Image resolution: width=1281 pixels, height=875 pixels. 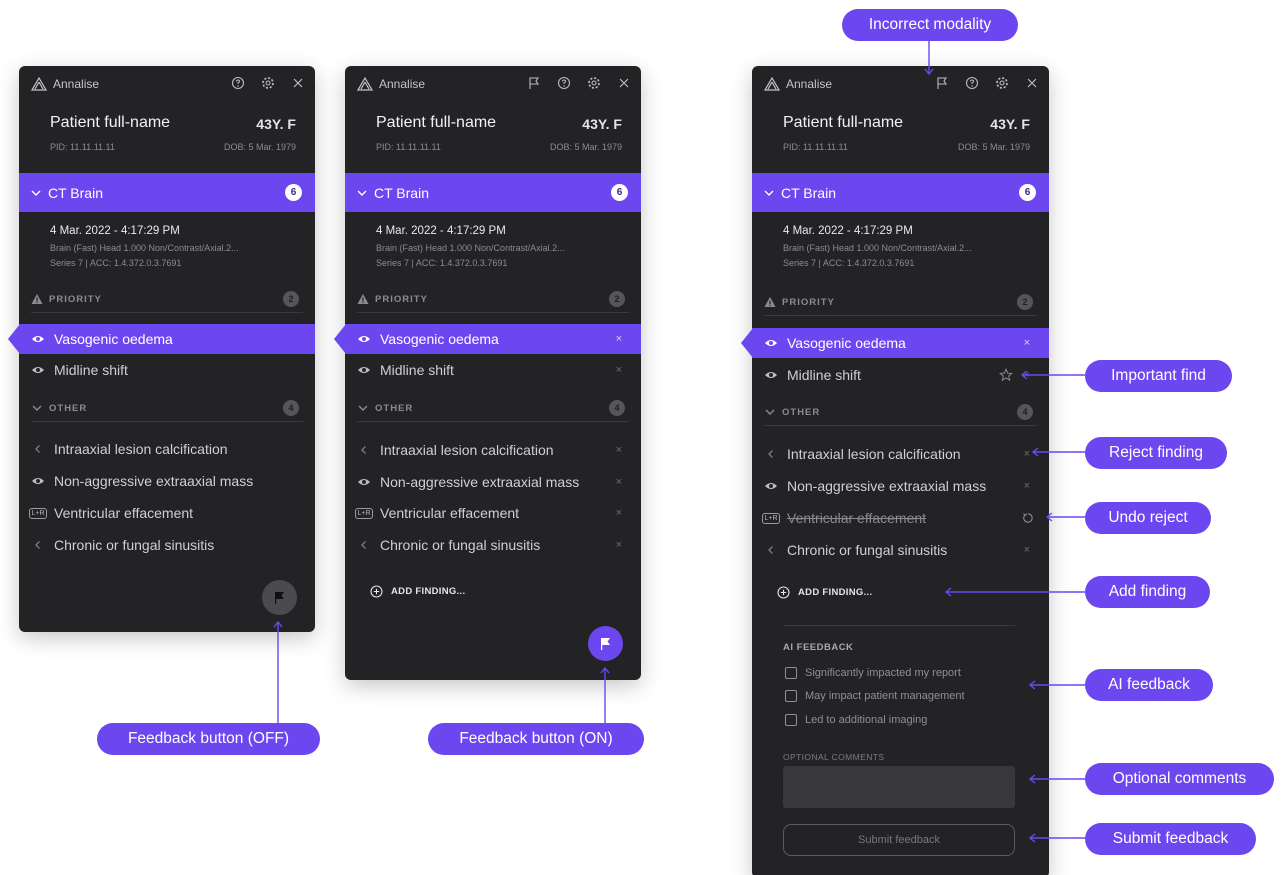 What do you see at coordinates (1148, 518) in the screenshot?
I see `callout-undo-reject: Undo reject` at bounding box center [1148, 518].